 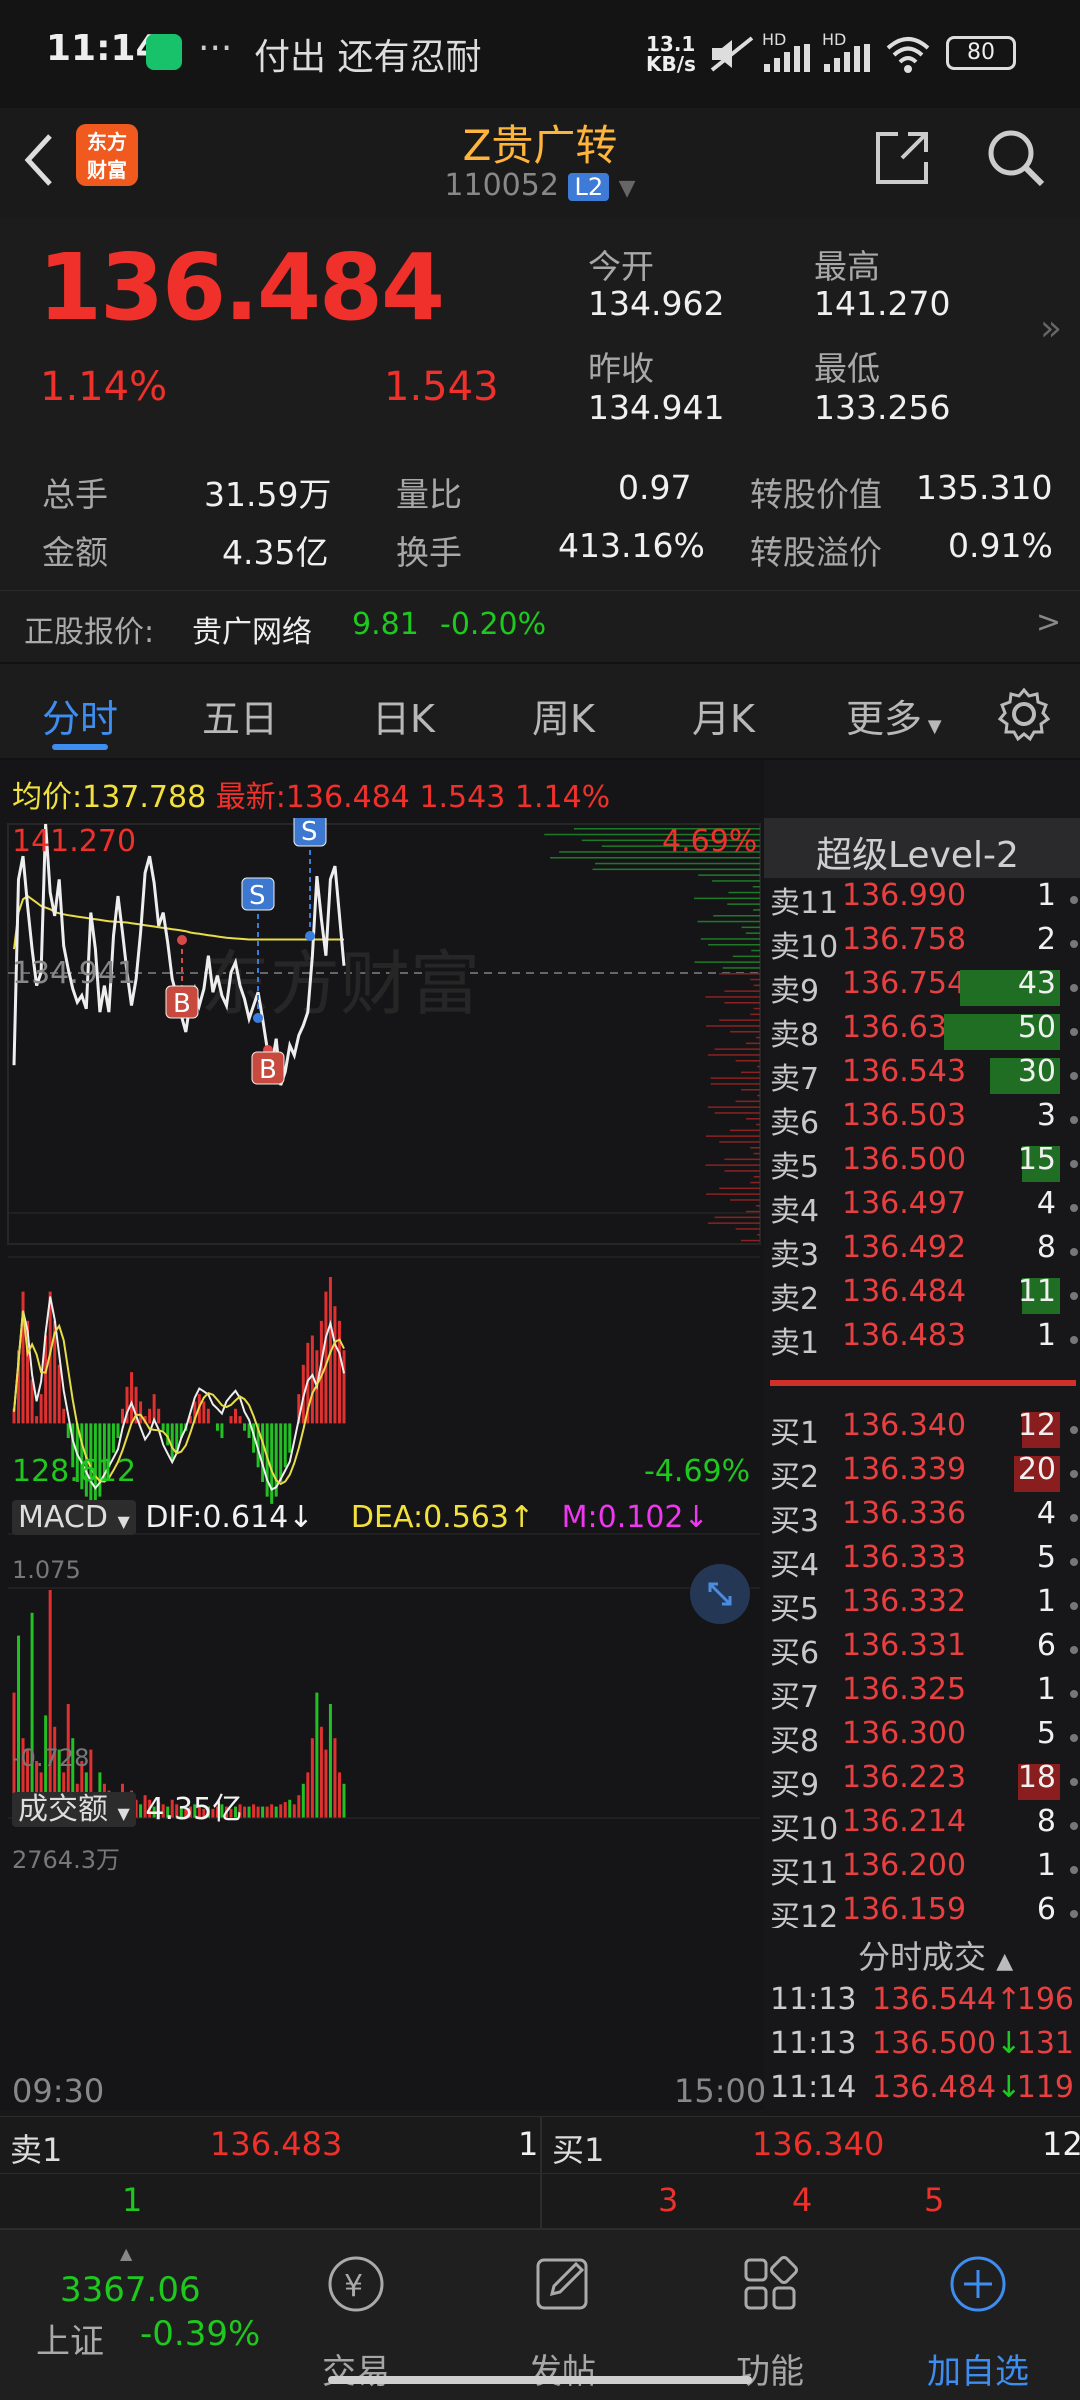 What do you see at coordinates (922, 1252) in the screenshot?
I see `ask-row: 卖3 136.492 8` at bounding box center [922, 1252].